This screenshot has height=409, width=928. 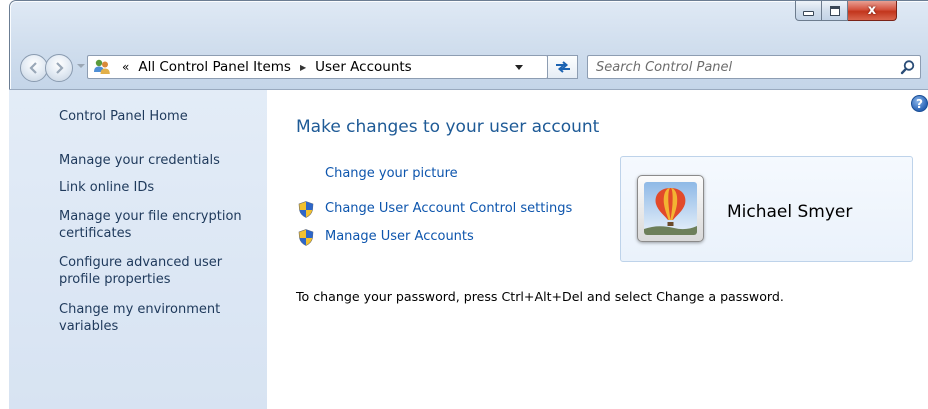 What do you see at coordinates (125, 67) in the screenshot?
I see `breadcrumb-overflow: «` at bounding box center [125, 67].